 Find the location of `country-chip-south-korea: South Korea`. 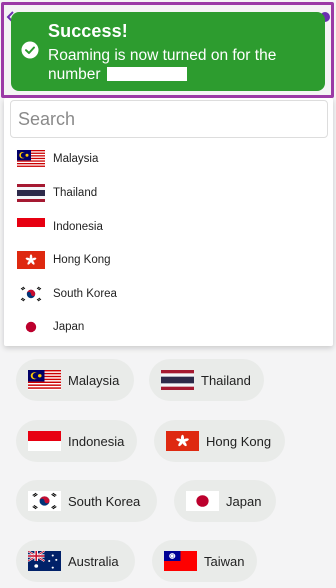

country-chip-south-korea: South Korea is located at coordinates (86, 501).